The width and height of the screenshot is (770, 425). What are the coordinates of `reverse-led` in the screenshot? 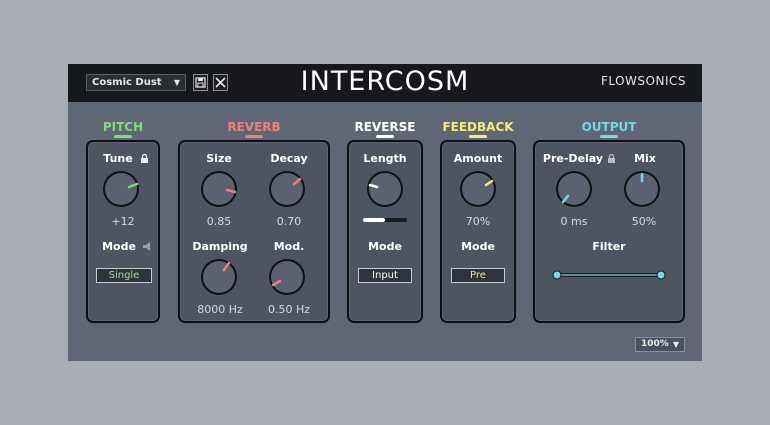 It's located at (385, 136).